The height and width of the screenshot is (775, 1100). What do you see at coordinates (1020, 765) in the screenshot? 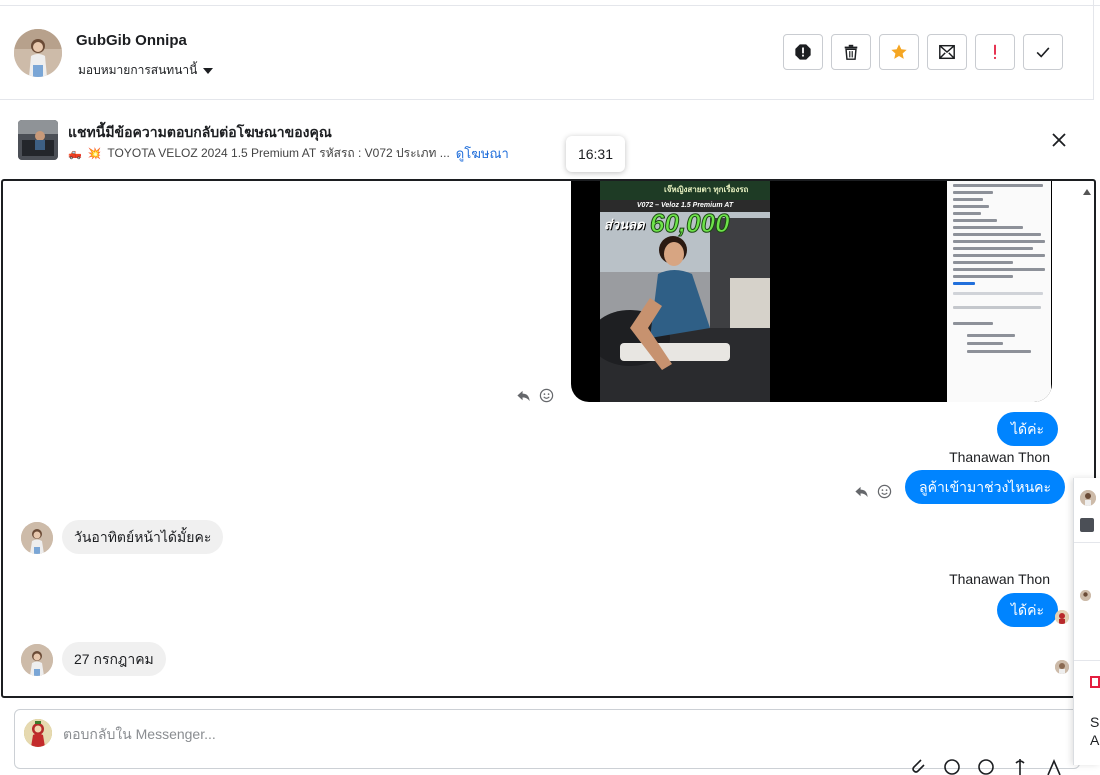
I see `payment-icon` at bounding box center [1020, 765].